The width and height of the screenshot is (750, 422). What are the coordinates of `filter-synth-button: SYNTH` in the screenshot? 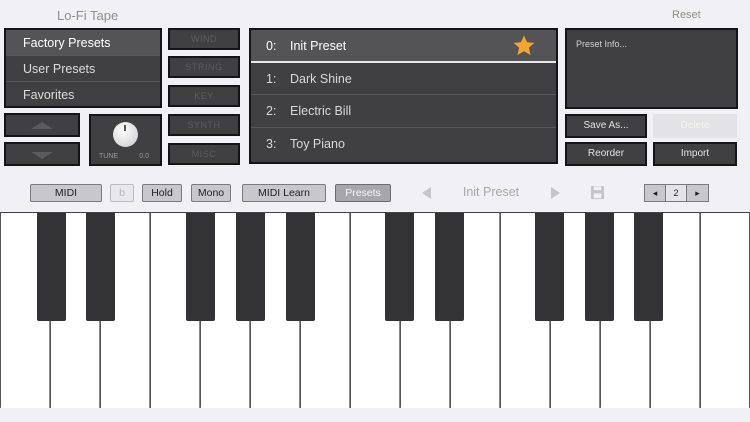 It's located at (204, 125).